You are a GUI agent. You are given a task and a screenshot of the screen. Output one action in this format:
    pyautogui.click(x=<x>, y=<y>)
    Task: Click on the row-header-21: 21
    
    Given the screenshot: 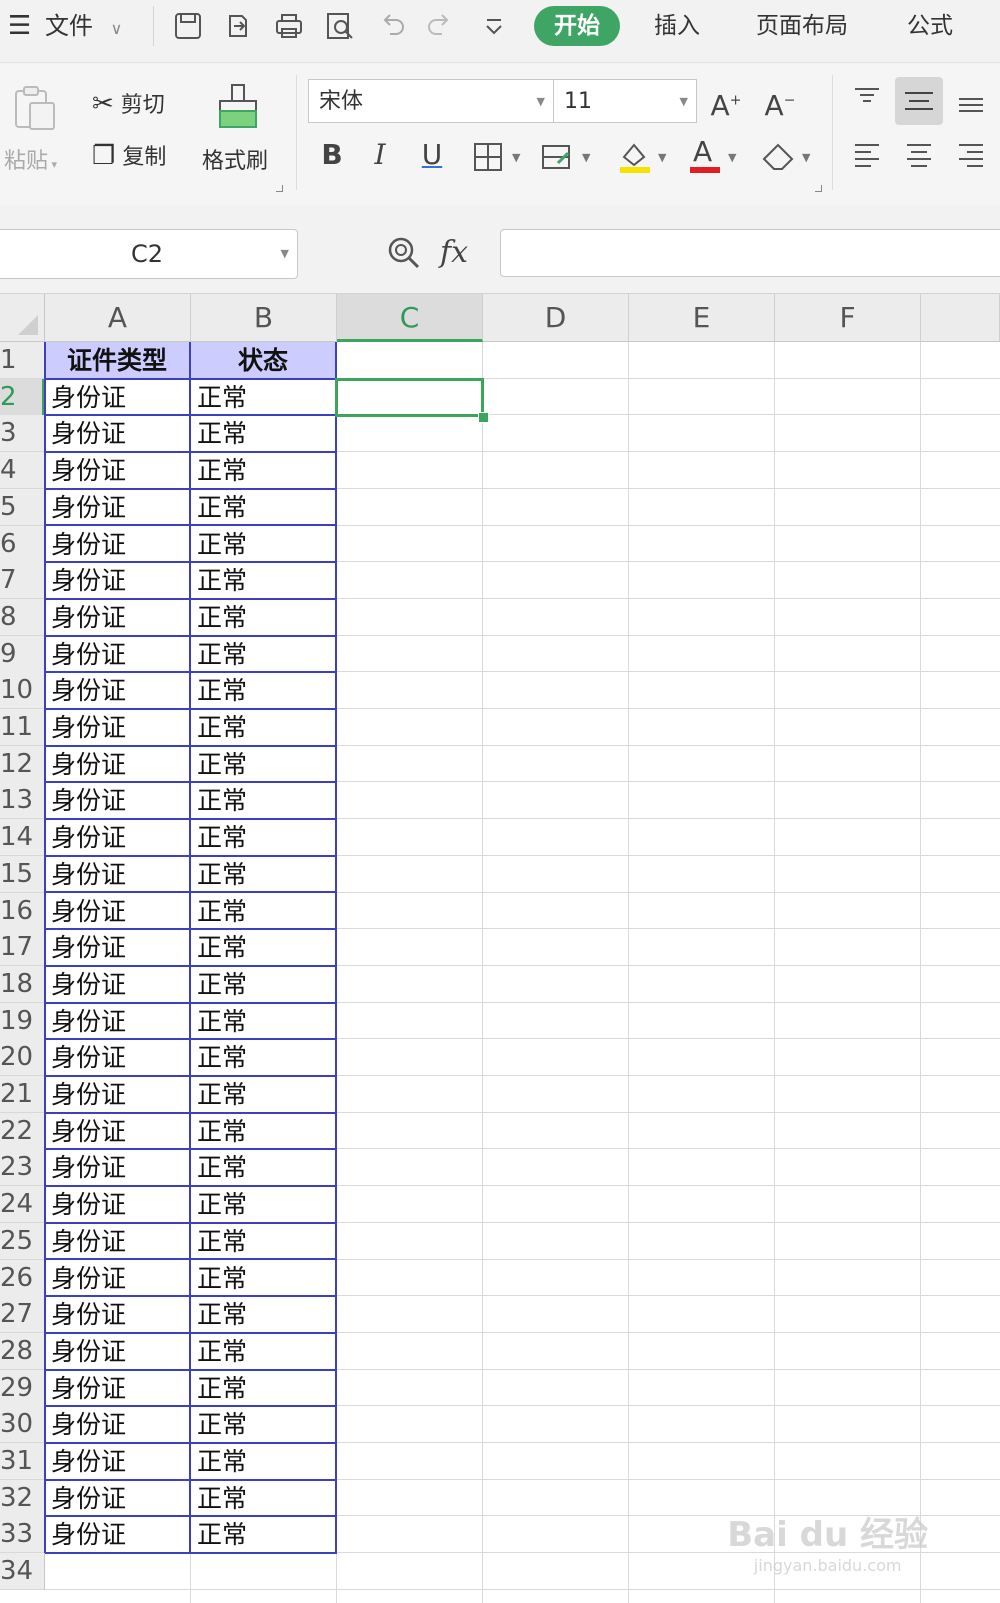 What is the action you would take?
    pyautogui.click(x=22, y=1094)
    